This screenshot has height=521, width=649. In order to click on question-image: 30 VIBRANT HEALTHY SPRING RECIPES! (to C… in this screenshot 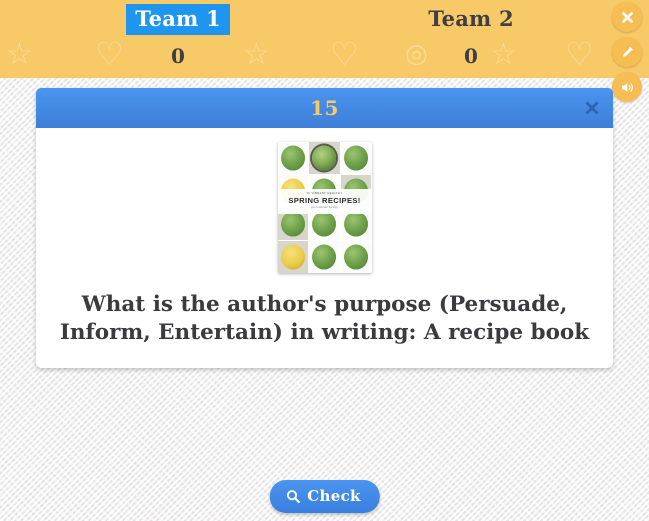, I will do `click(324, 207)`.